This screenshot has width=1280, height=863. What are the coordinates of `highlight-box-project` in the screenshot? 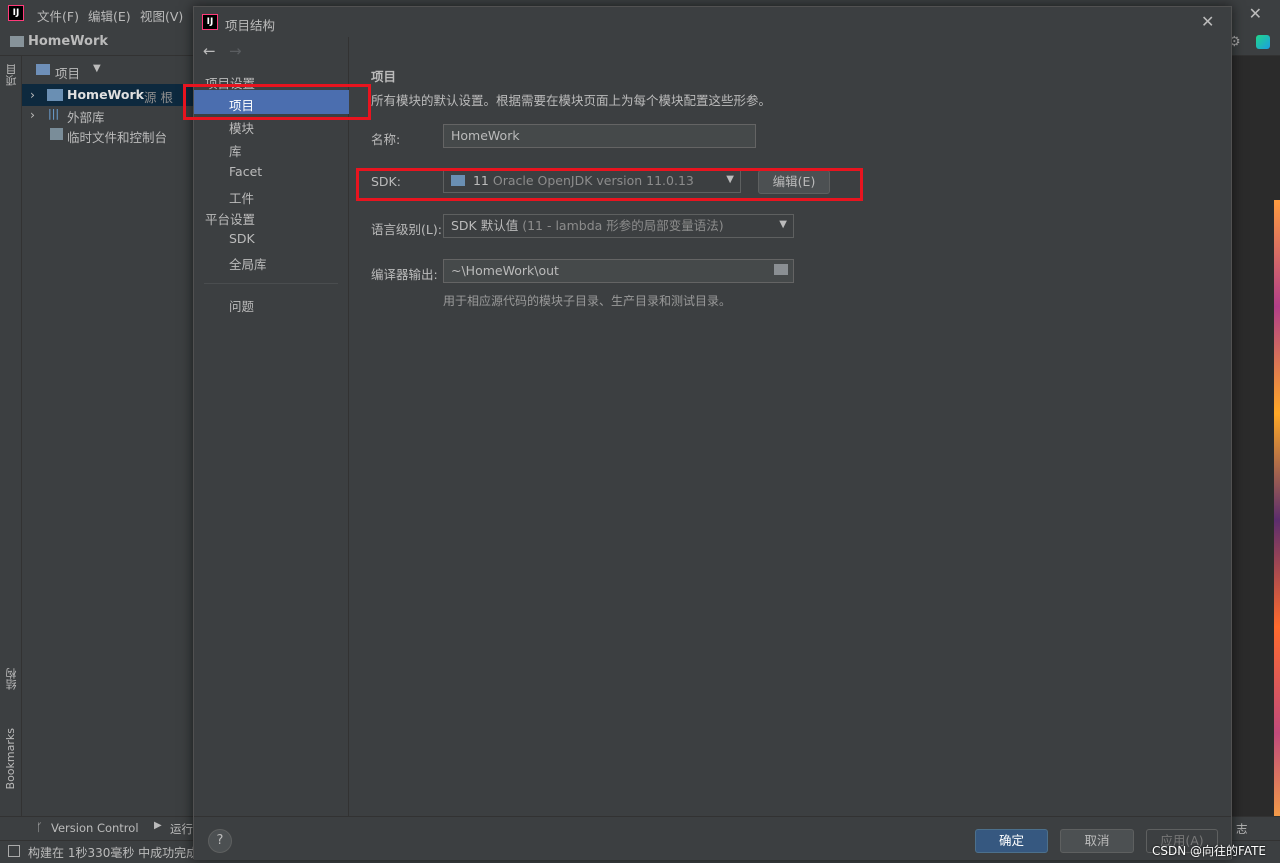 It's located at (277, 102).